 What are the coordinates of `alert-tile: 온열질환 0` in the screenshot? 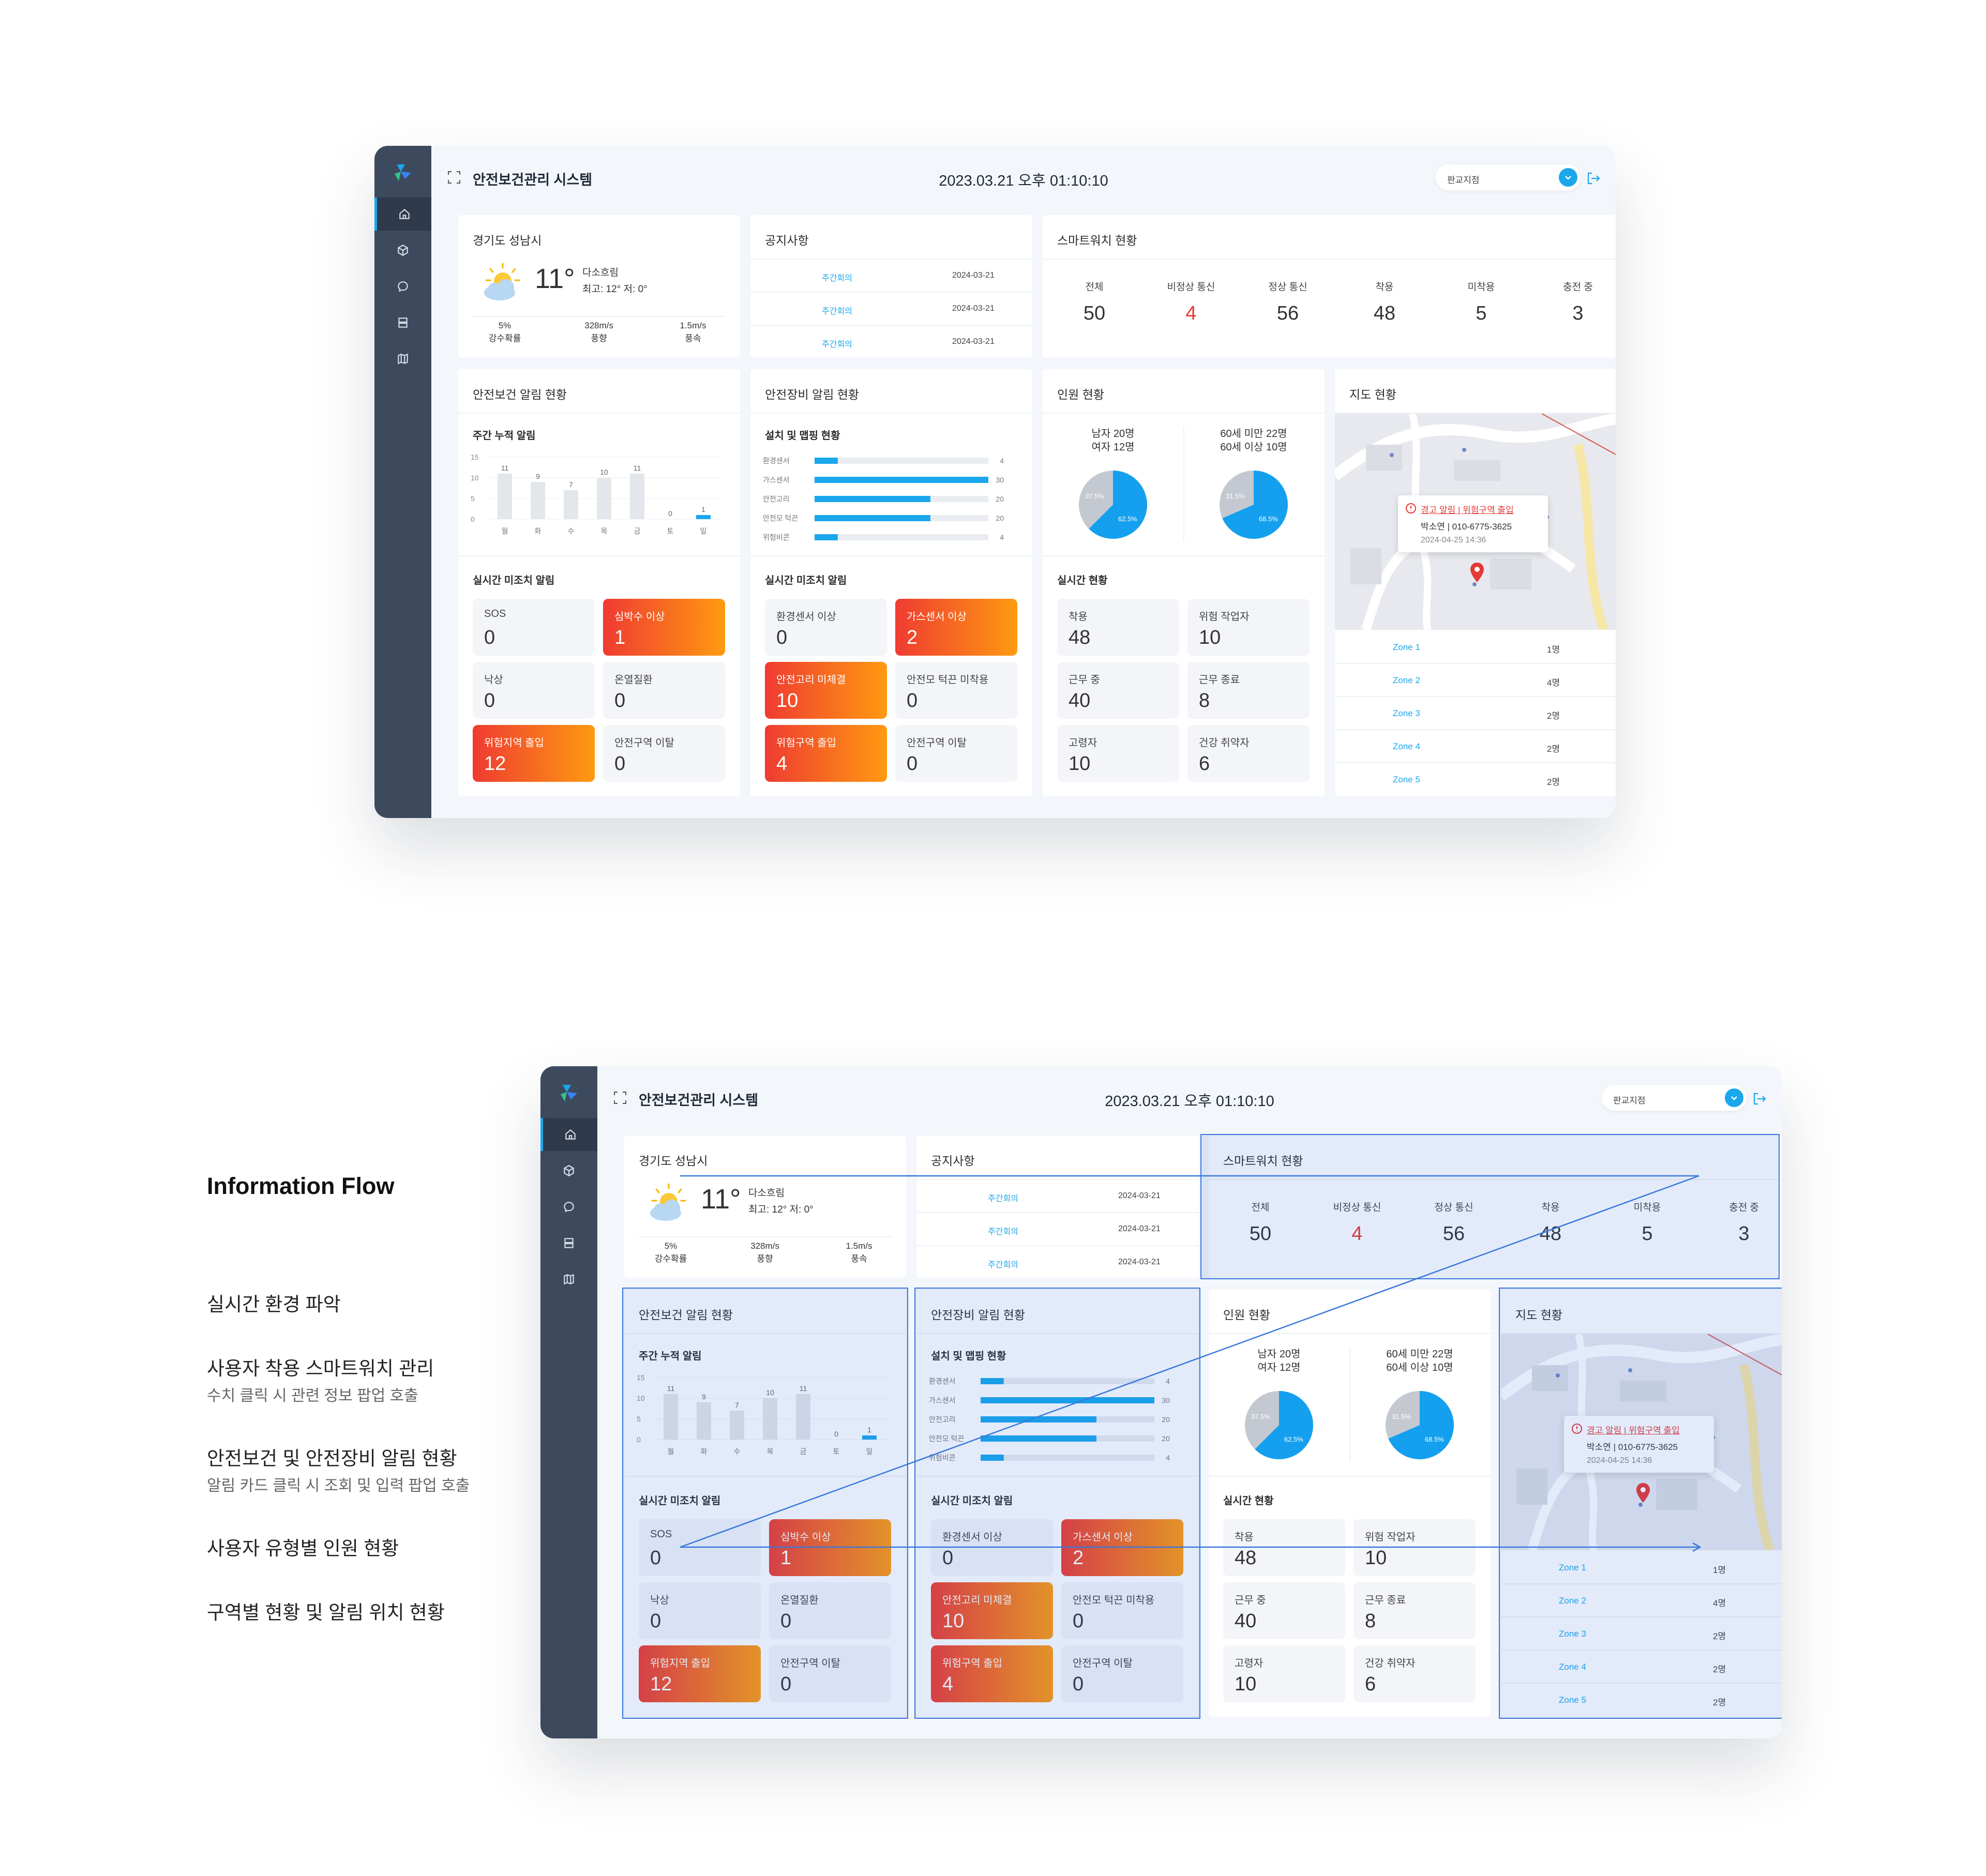 It's located at (664, 690).